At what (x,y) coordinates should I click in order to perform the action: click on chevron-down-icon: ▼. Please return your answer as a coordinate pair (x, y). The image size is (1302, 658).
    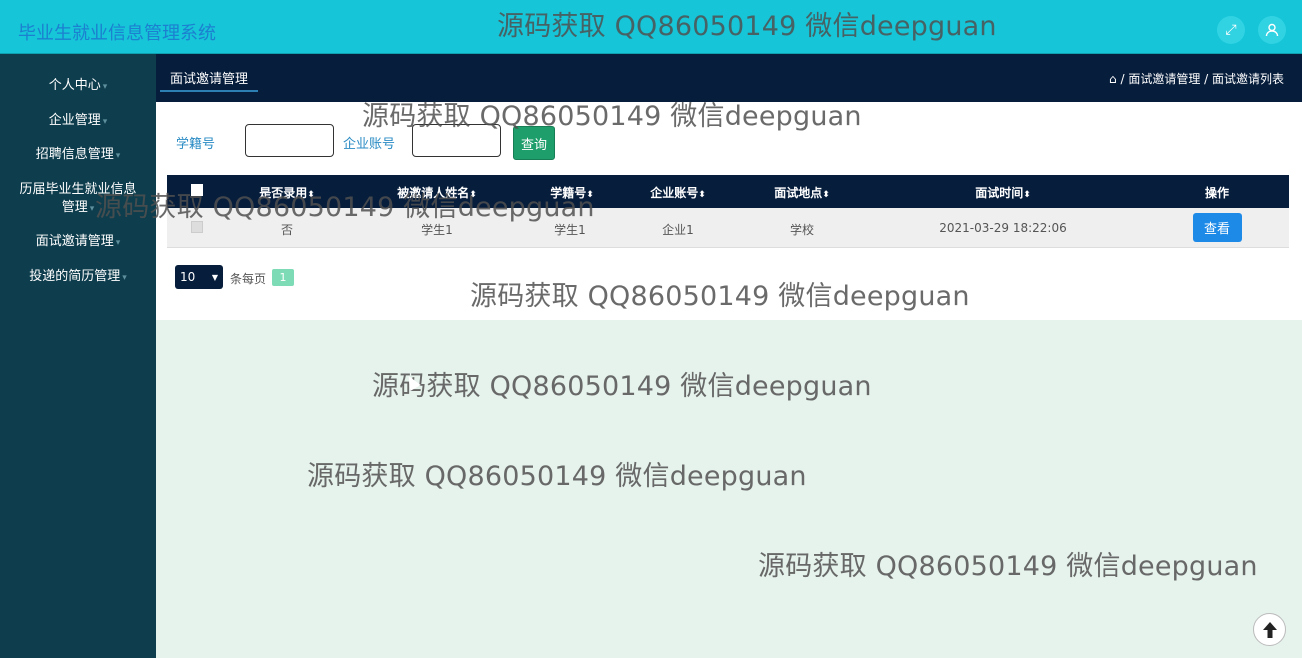
    Looking at the image, I should click on (214, 277).